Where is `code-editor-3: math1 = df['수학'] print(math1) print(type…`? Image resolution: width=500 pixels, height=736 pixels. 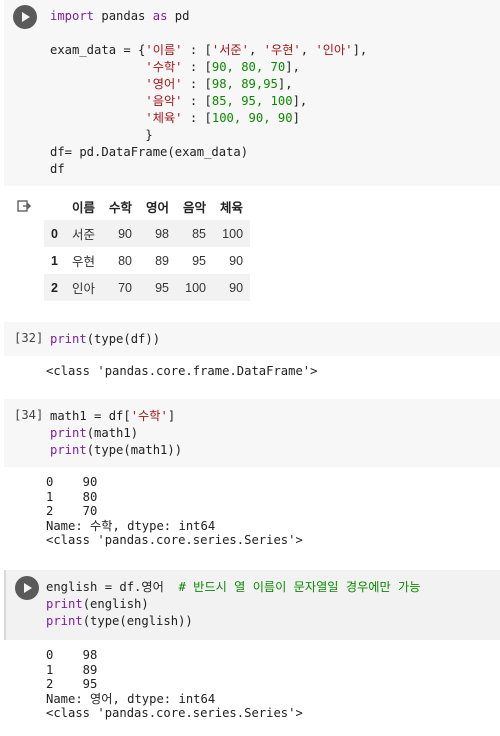 code-editor-3: math1 = df['수학'] print(math1) print(type… is located at coordinates (116, 433).